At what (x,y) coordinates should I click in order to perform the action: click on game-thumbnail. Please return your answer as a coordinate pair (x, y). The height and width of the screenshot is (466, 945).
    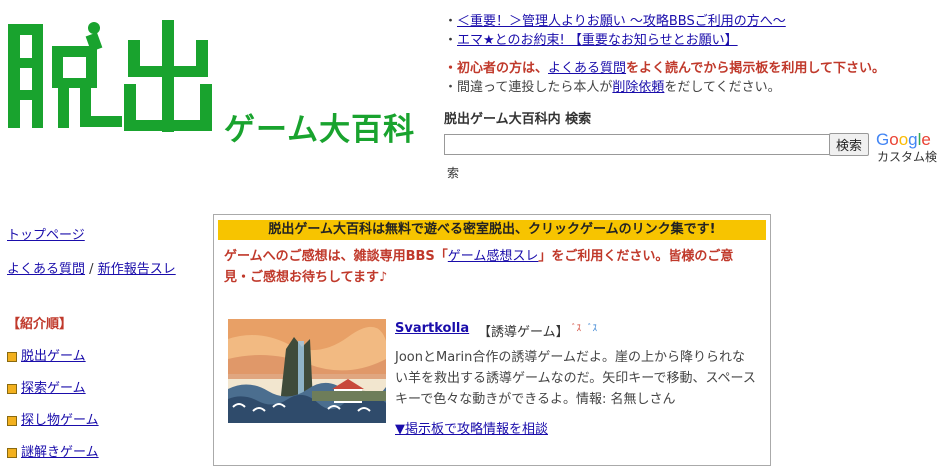
    Looking at the image, I should click on (307, 371).